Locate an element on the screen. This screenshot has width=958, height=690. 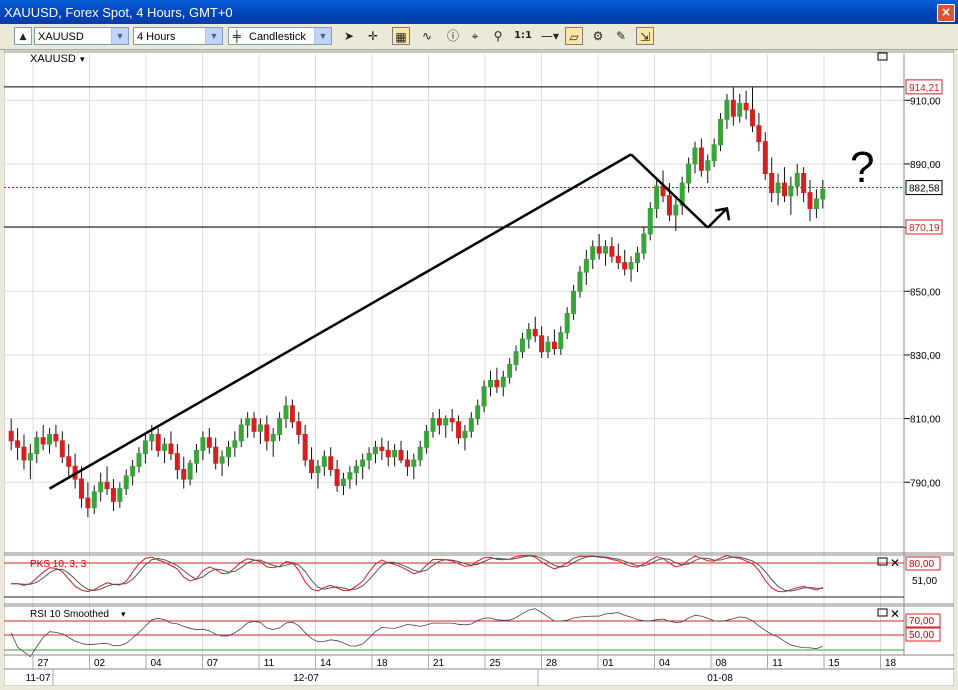
title-bar: XAUUSD, Forex Spot, 4 Hours, GMT+0 × is located at coordinates (479, 12).